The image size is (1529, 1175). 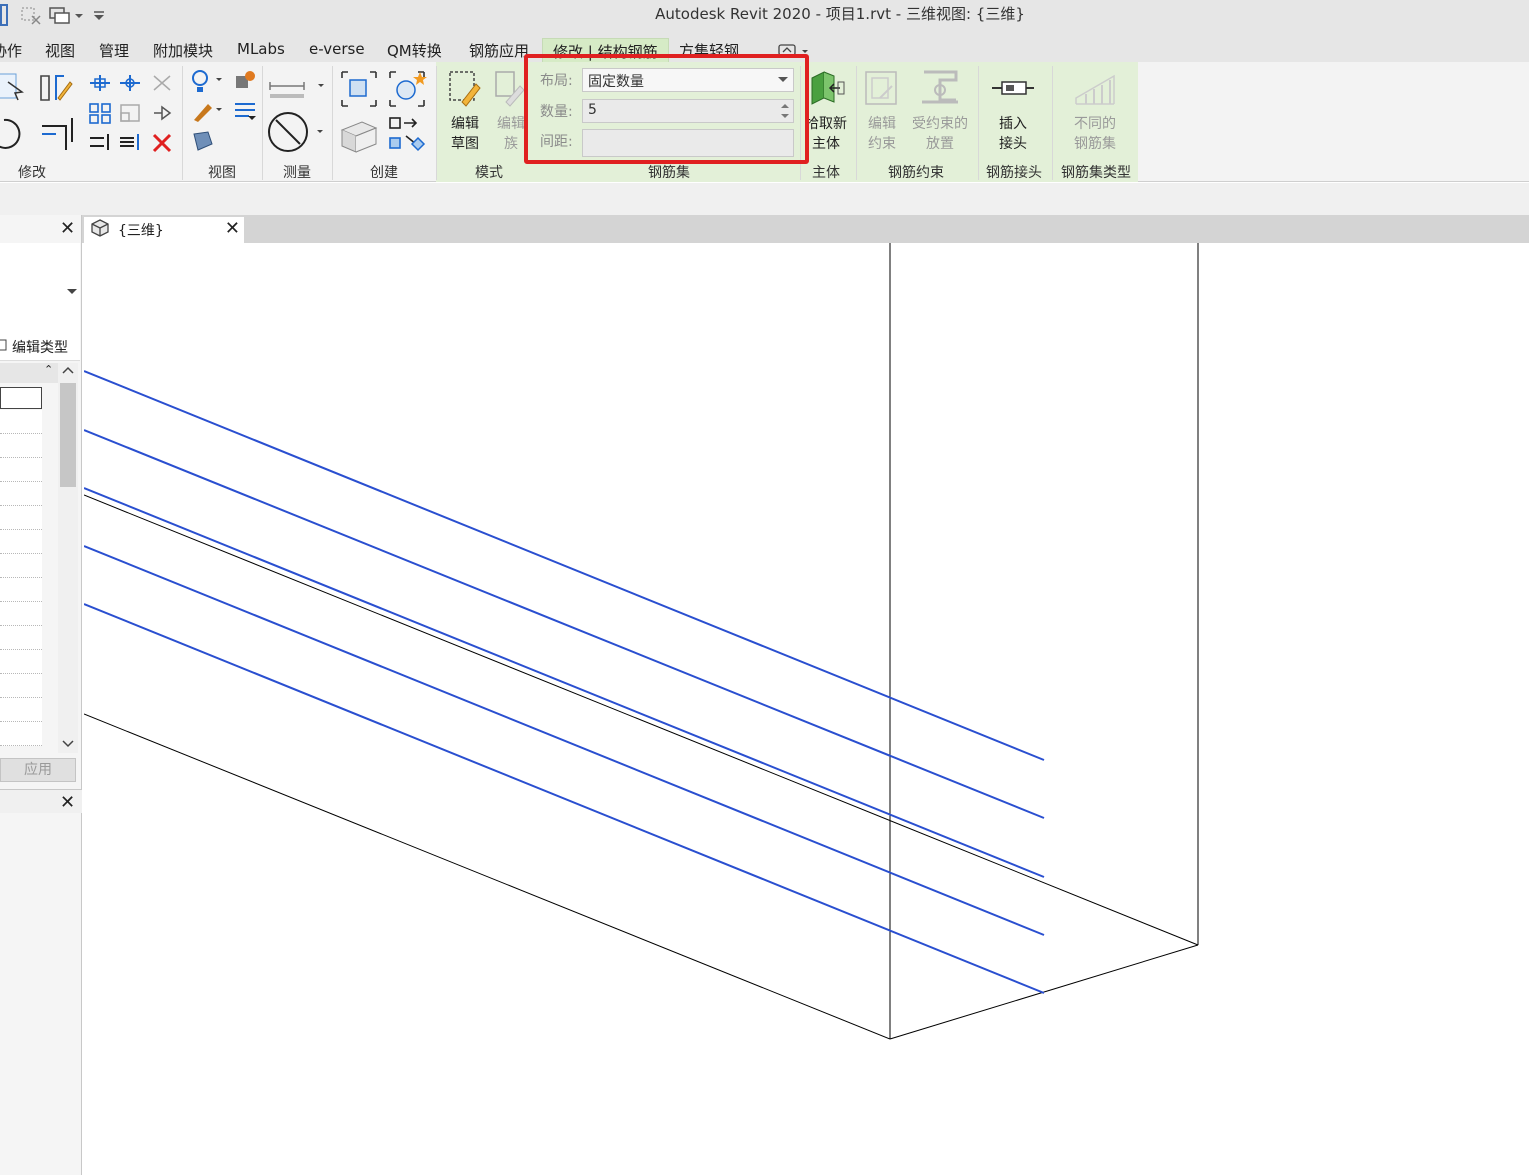 I want to click on edit-sketch-label-2: 草图, so click(x=465, y=144).